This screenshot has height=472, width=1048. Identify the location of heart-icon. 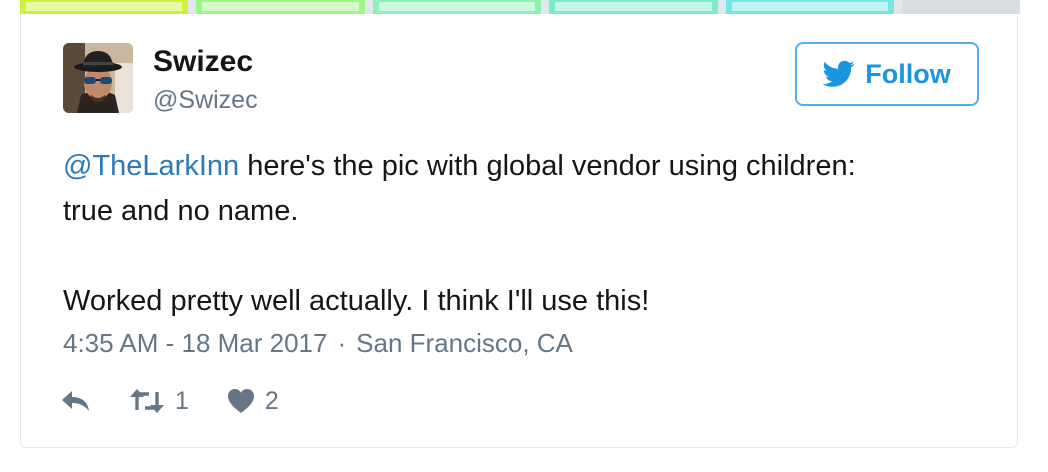
(241, 401).